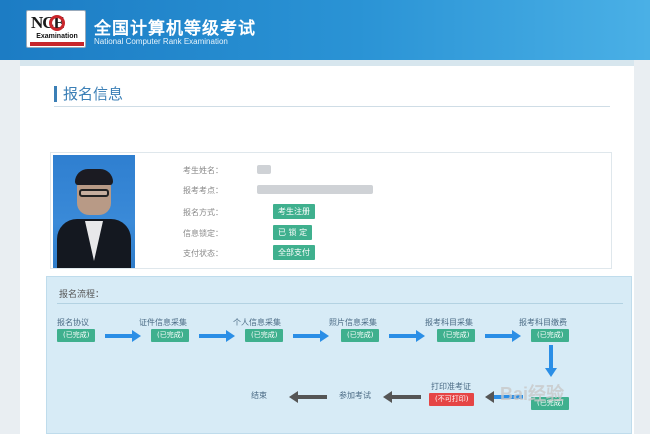  What do you see at coordinates (355, 395) in the screenshot?
I see `step-take-exam: 参加考试` at bounding box center [355, 395].